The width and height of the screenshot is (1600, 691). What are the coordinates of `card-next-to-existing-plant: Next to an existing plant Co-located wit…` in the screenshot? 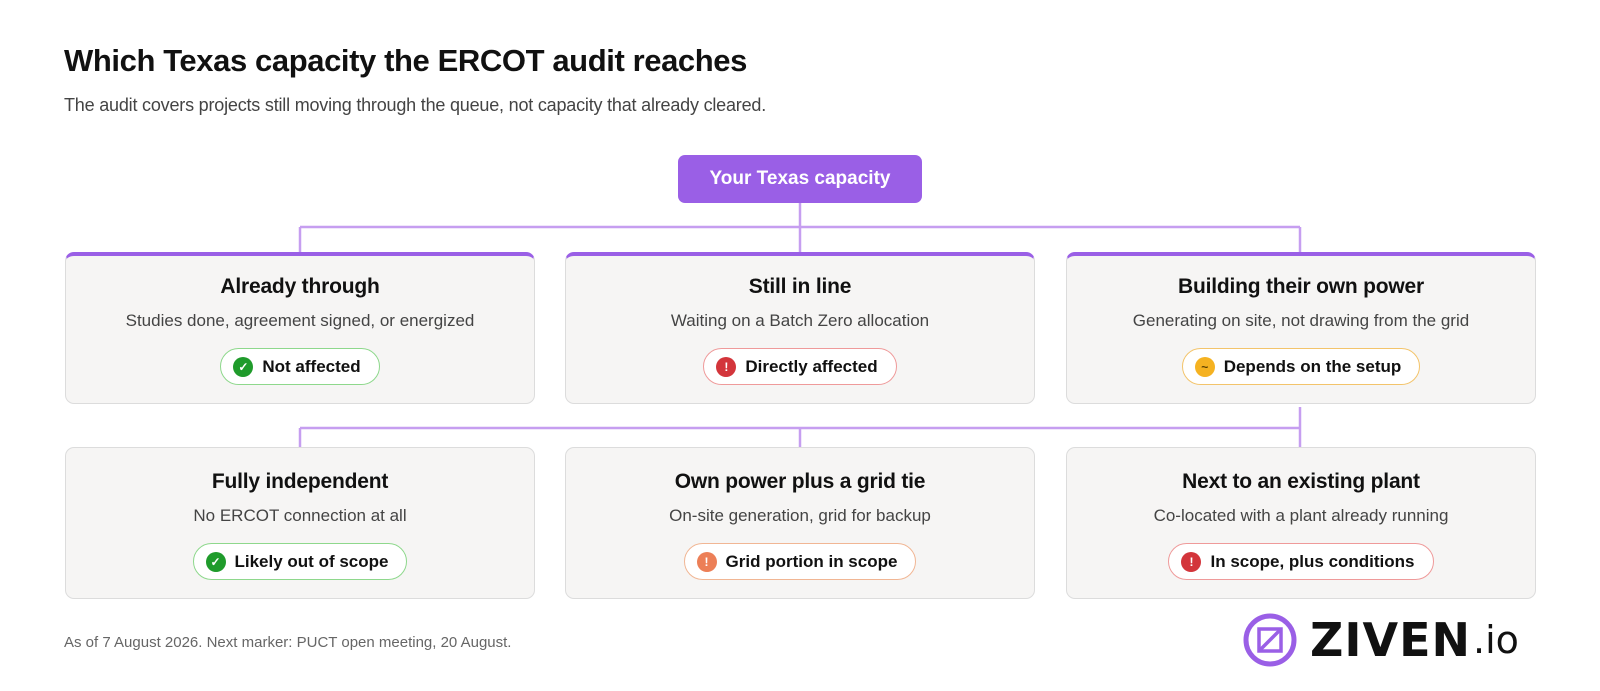 It's located at (1301, 523).